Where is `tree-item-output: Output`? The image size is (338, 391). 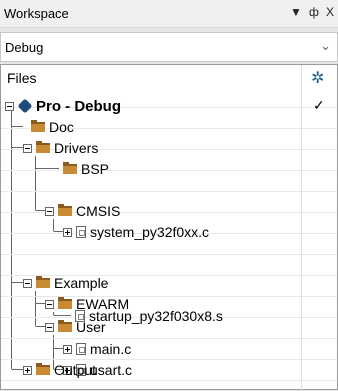 tree-item-output: Output is located at coordinates (59, 370).